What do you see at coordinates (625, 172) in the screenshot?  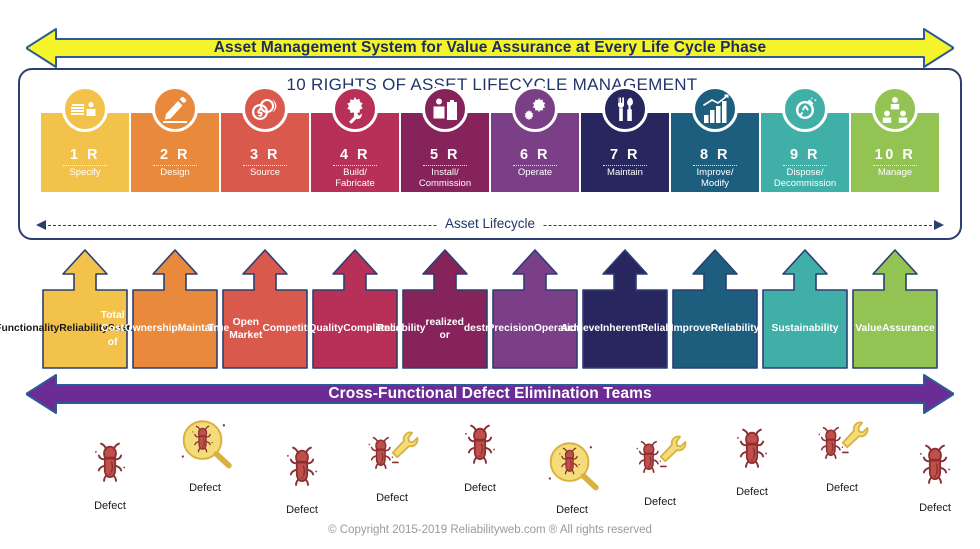 I see `lifecycle-card-caption: Maintain` at bounding box center [625, 172].